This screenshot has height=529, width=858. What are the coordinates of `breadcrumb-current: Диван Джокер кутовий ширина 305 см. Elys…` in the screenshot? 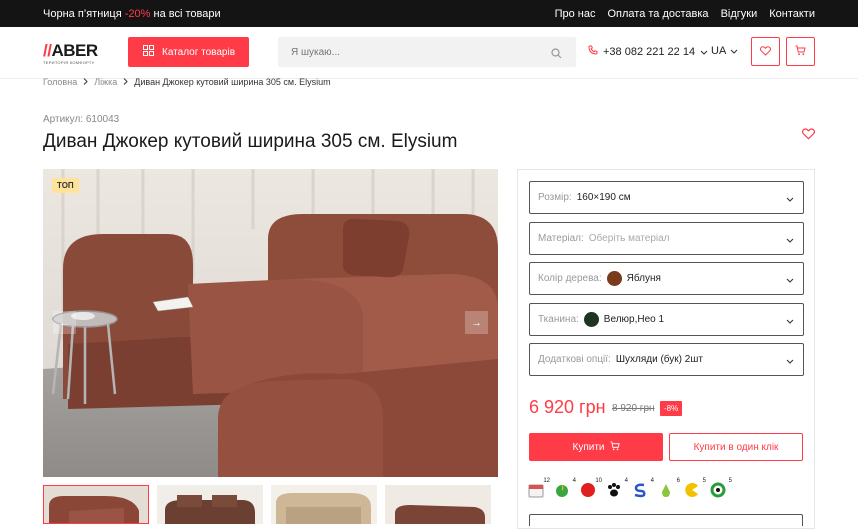 It's located at (232, 82).